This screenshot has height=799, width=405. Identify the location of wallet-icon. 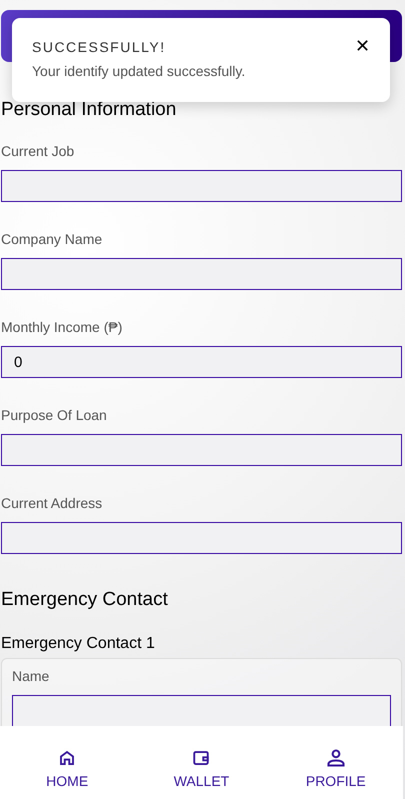
(201, 758).